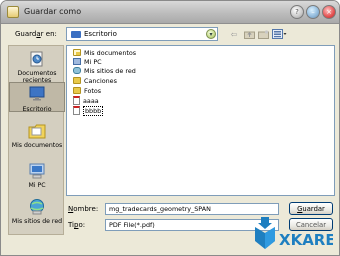  I want to click on new-folder-button, so click(263, 34).